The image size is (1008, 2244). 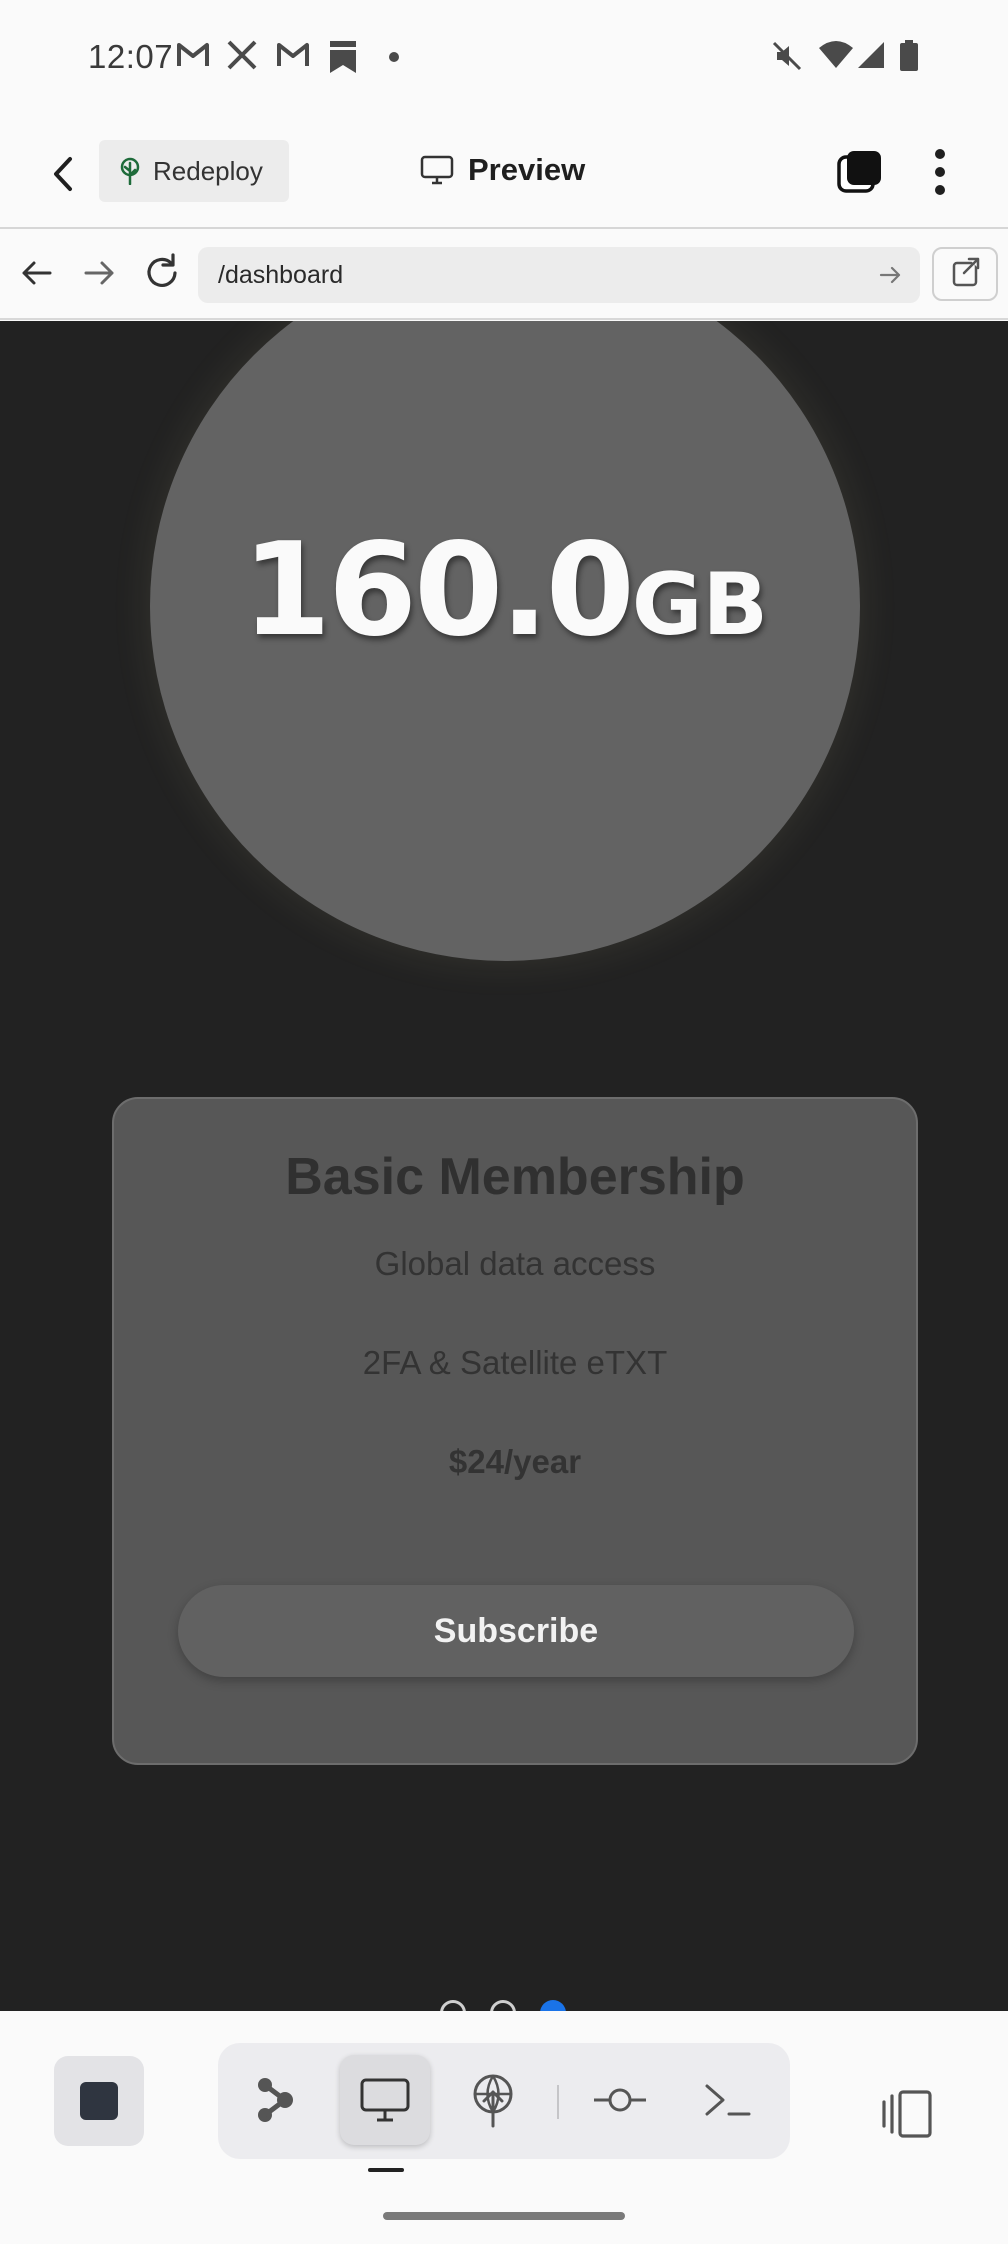 What do you see at coordinates (699, 605) in the screenshot?
I see `storage-unit: GB` at bounding box center [699, 605].